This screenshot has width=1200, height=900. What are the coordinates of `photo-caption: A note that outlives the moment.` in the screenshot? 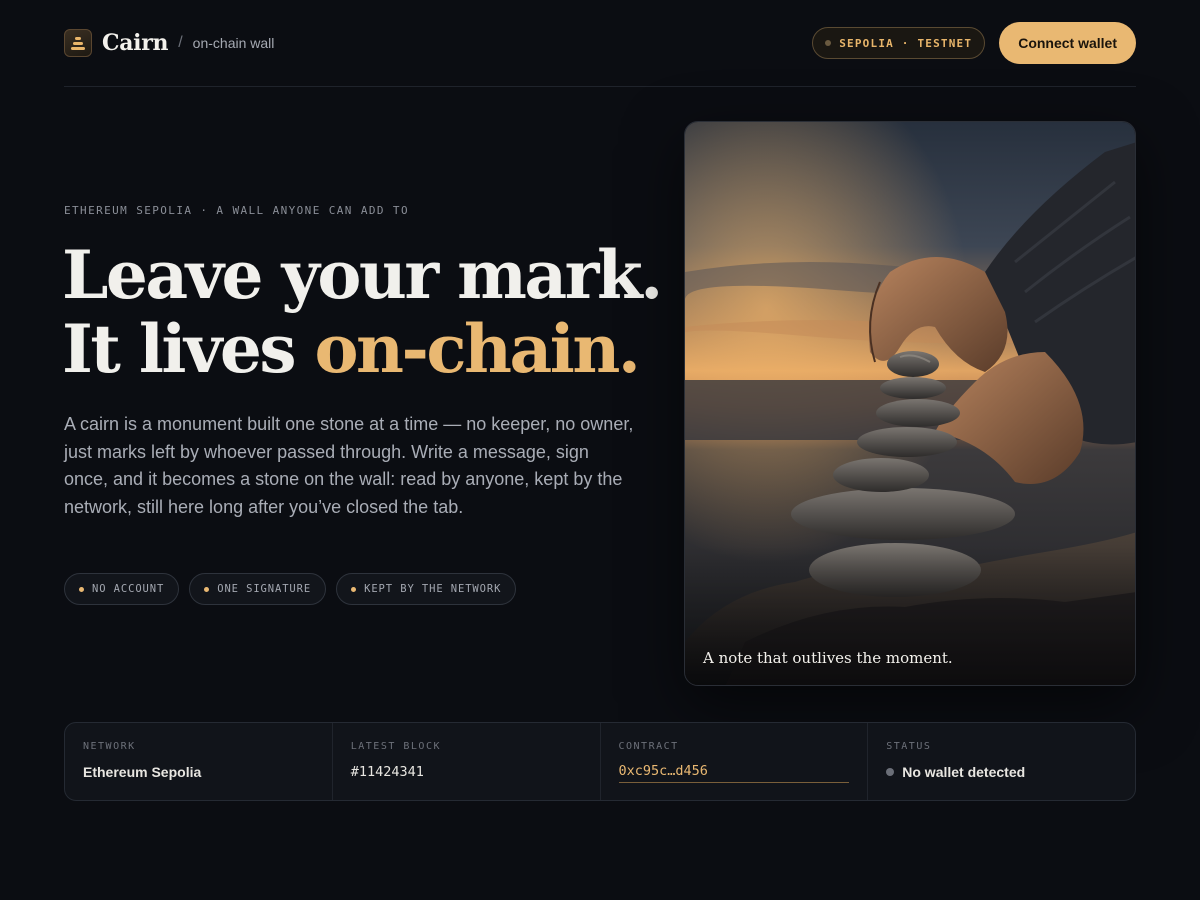 It's located at (828, 658).